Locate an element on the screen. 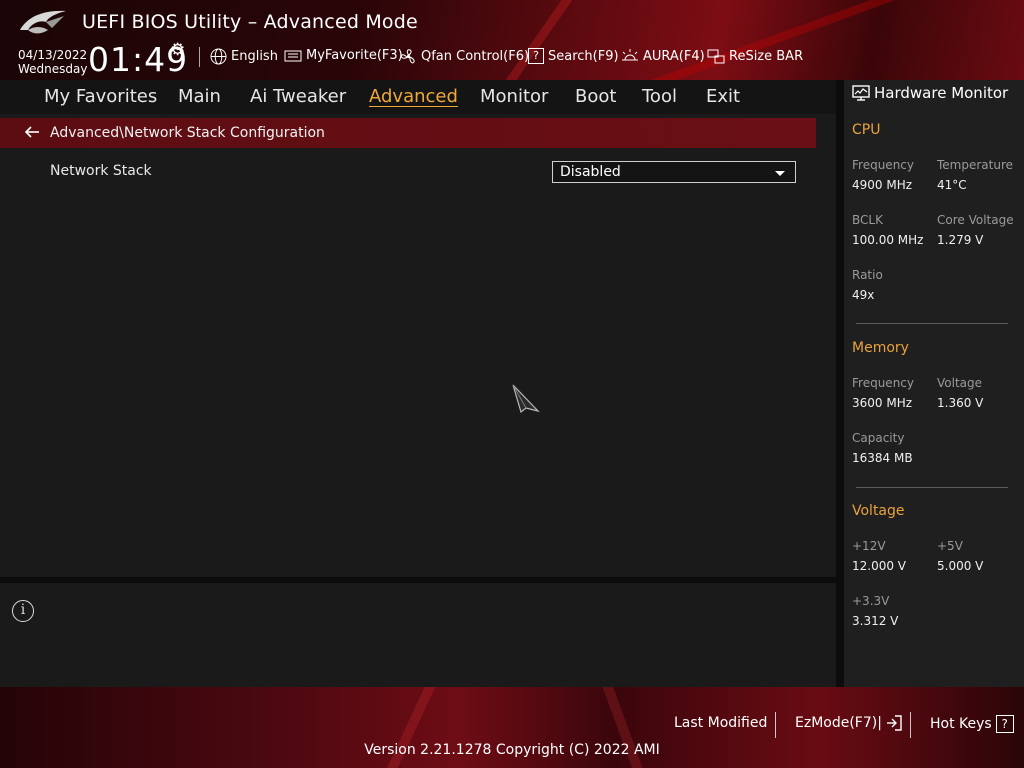  tab-monitor: Monitor is located at coordinates (514, 96).